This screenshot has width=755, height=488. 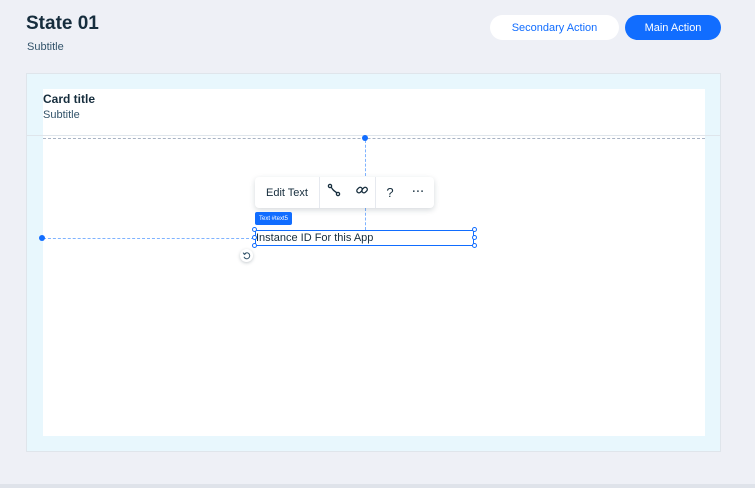 What do you see at coordinates (474, 229) in the screenshot?
I see `resize-handle-top-right` at bounding box center [474, 229].